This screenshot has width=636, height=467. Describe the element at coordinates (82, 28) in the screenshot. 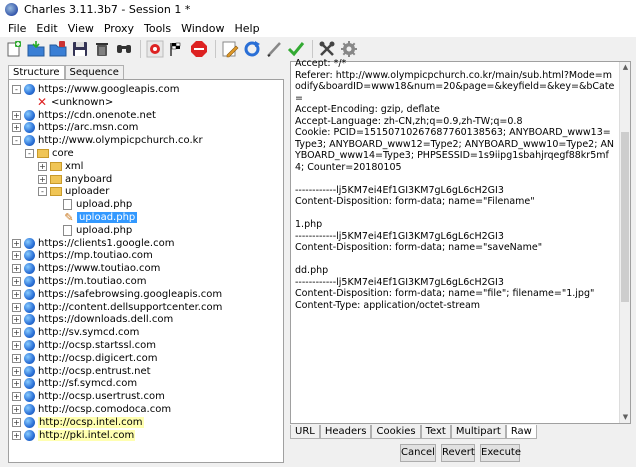

I see `menu-view: View` at that location.